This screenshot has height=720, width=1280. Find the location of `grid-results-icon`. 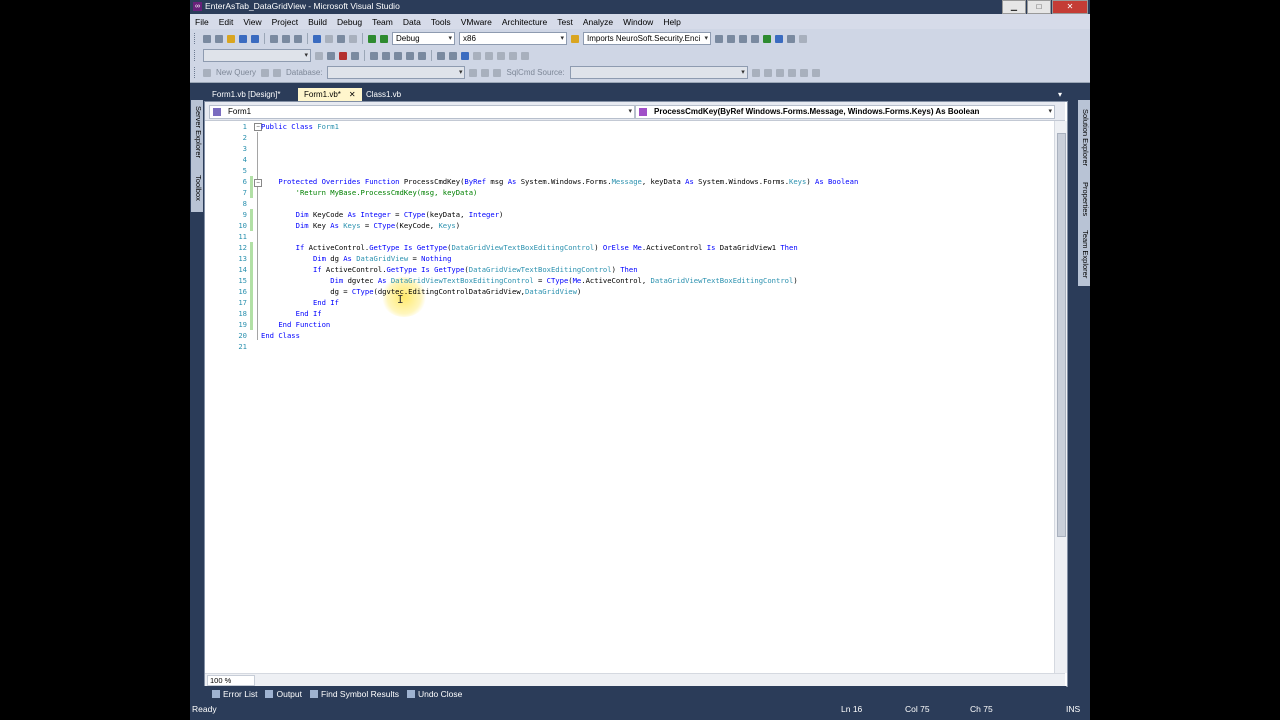

grid-results-icon is located at coordinates (779, 72).